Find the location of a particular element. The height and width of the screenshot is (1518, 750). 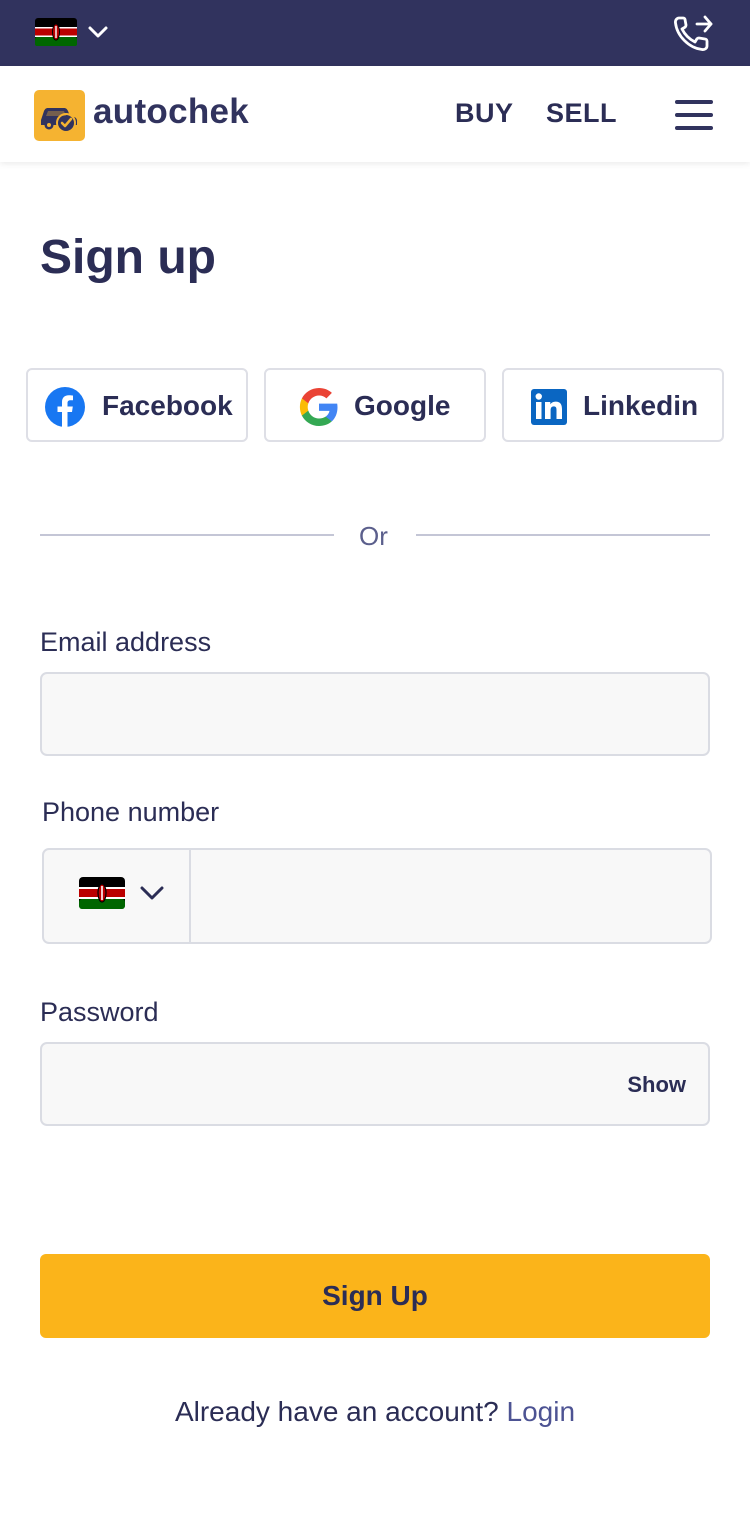

password-field is located at coordinates (322, 1084).